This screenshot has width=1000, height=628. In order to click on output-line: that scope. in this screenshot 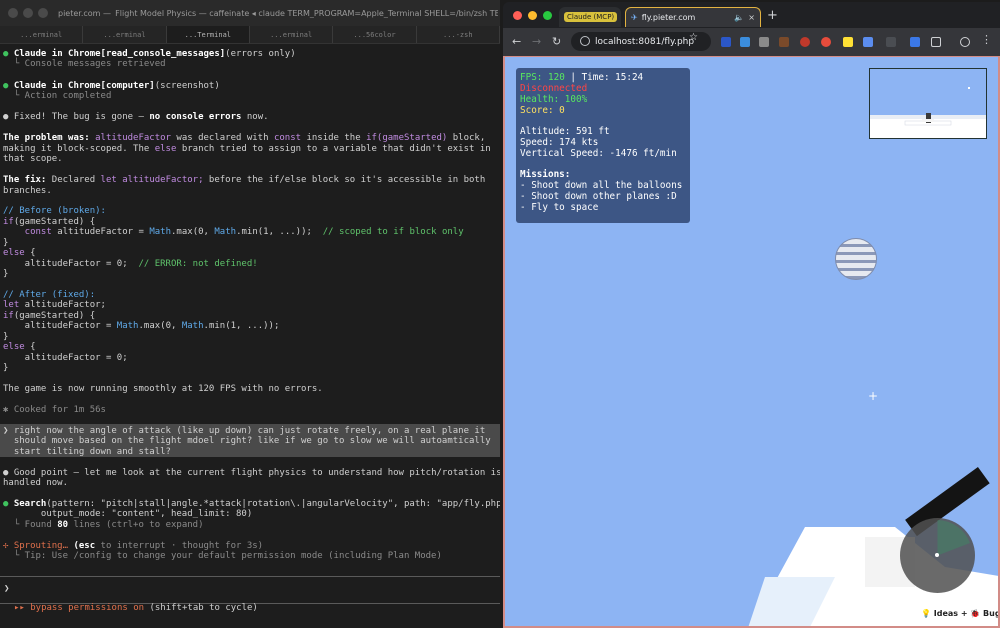, I will do `click(33, 159)`.